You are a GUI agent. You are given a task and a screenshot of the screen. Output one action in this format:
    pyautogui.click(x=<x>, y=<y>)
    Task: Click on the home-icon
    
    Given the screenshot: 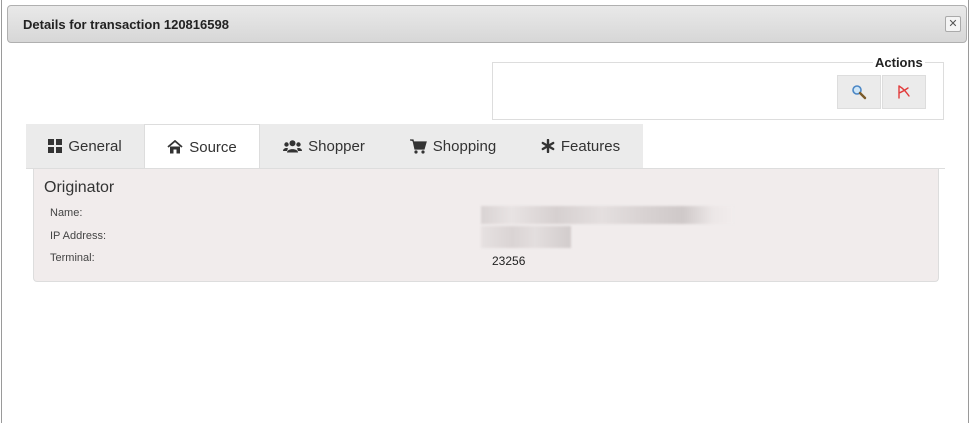 What is the action you would take?
    pyautogui.click(x=175, y=147)
    